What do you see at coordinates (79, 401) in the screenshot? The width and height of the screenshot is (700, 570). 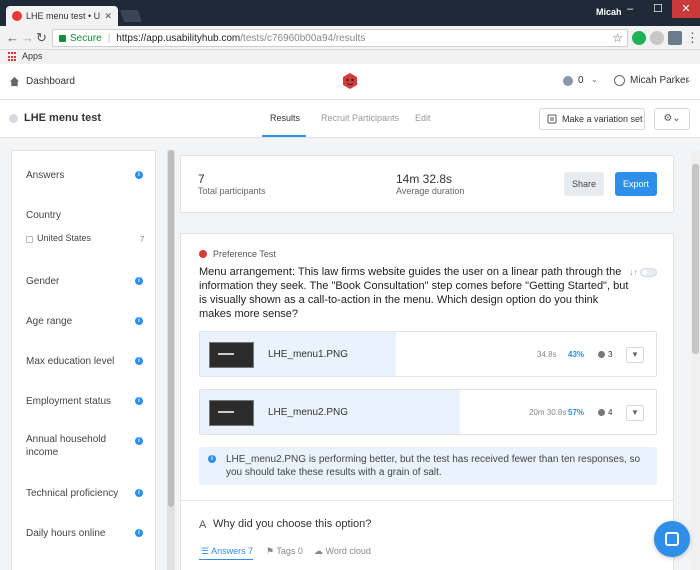 I see `filter-employment-status: Employment status` at bounding box center [79, 401].